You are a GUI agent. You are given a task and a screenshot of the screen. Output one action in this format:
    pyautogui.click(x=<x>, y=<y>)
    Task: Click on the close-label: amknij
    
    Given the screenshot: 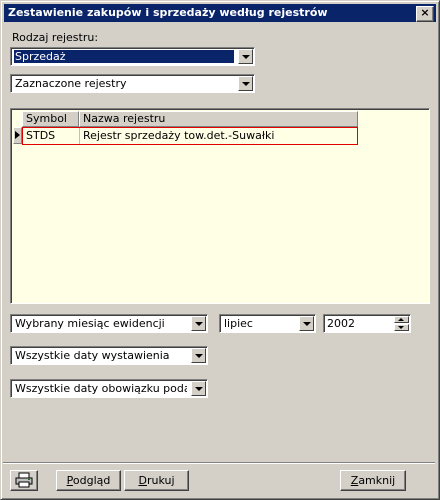 What is the action you would take?
    pyautogui.click(x=377, y=480)
    